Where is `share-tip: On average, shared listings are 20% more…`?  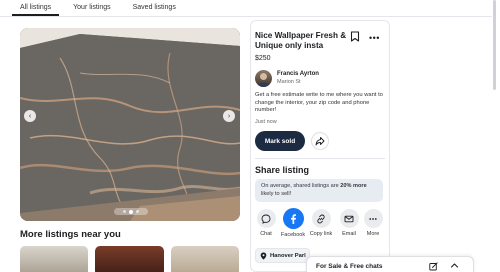
share-tip: On average, shared listings are 20% more… is located at coordinates (319, 190).